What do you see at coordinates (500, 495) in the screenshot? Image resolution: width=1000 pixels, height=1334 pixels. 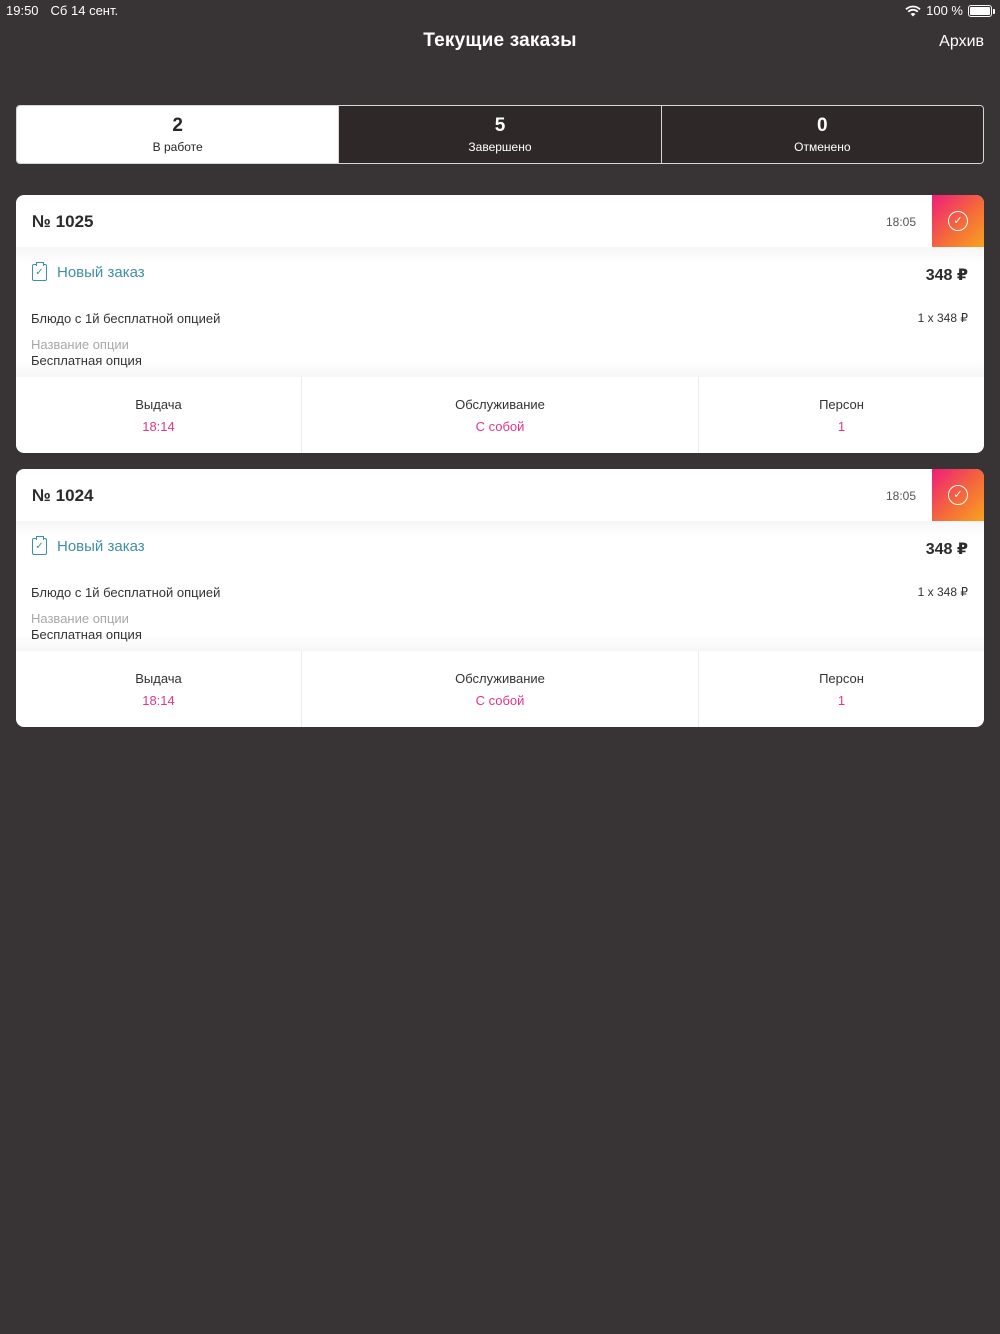 I see `order-card-header: № 1024 18:05 ✓` at bounding box center [500, 495].